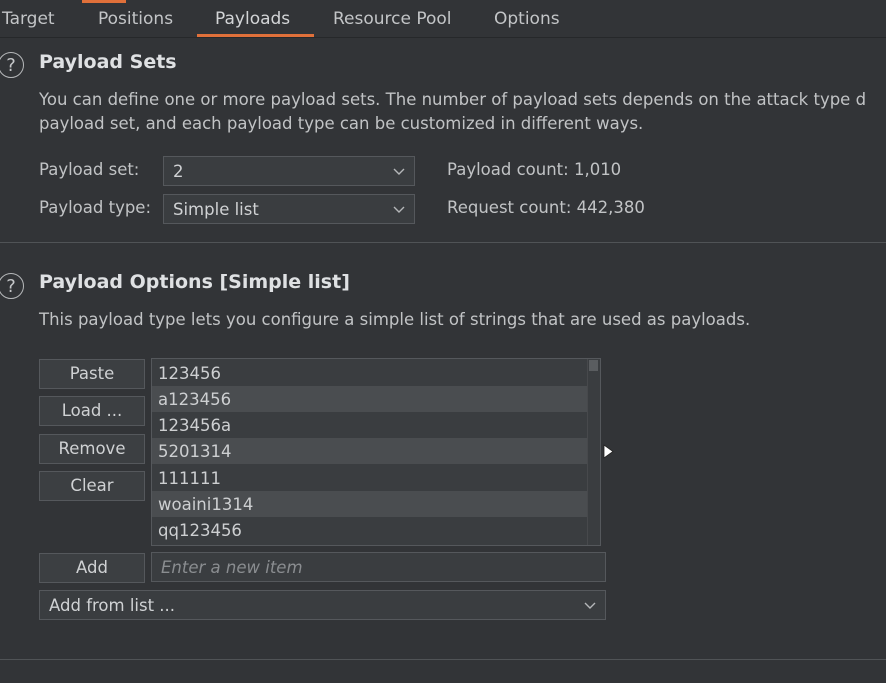 This screenshot has height=683, width=886. What do you see at coordinates (370, 451) in the screenshot?
I see `list-item: 5201314` at bounding box center [370, 451].